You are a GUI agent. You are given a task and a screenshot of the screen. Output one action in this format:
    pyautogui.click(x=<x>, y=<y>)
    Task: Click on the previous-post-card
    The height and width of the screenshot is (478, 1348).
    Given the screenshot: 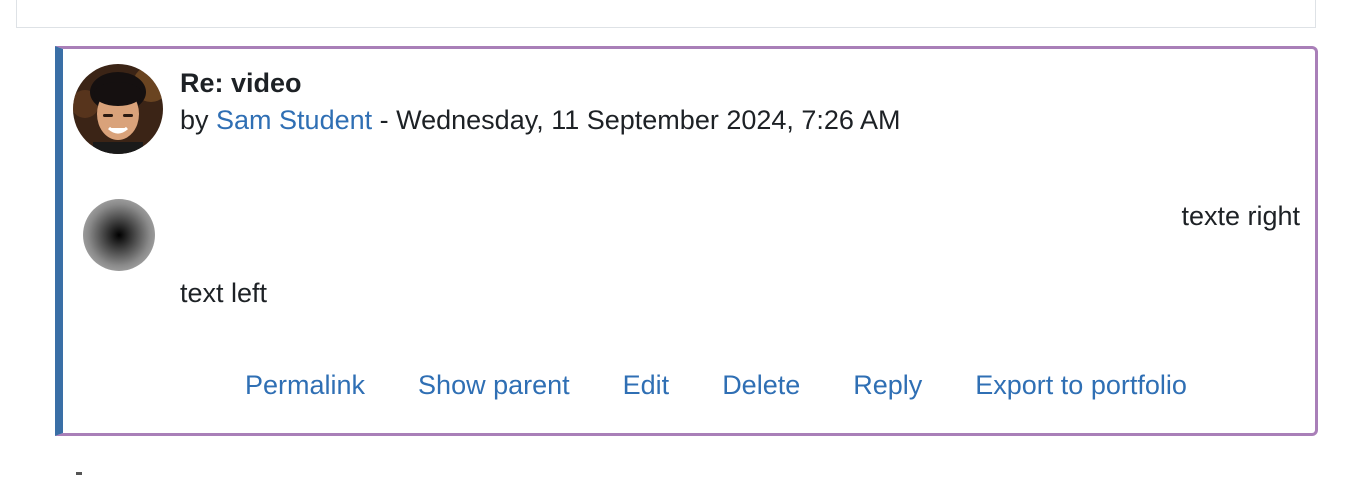 What is the action you would take?
    pyautogui.click(x=666, y=14)
    